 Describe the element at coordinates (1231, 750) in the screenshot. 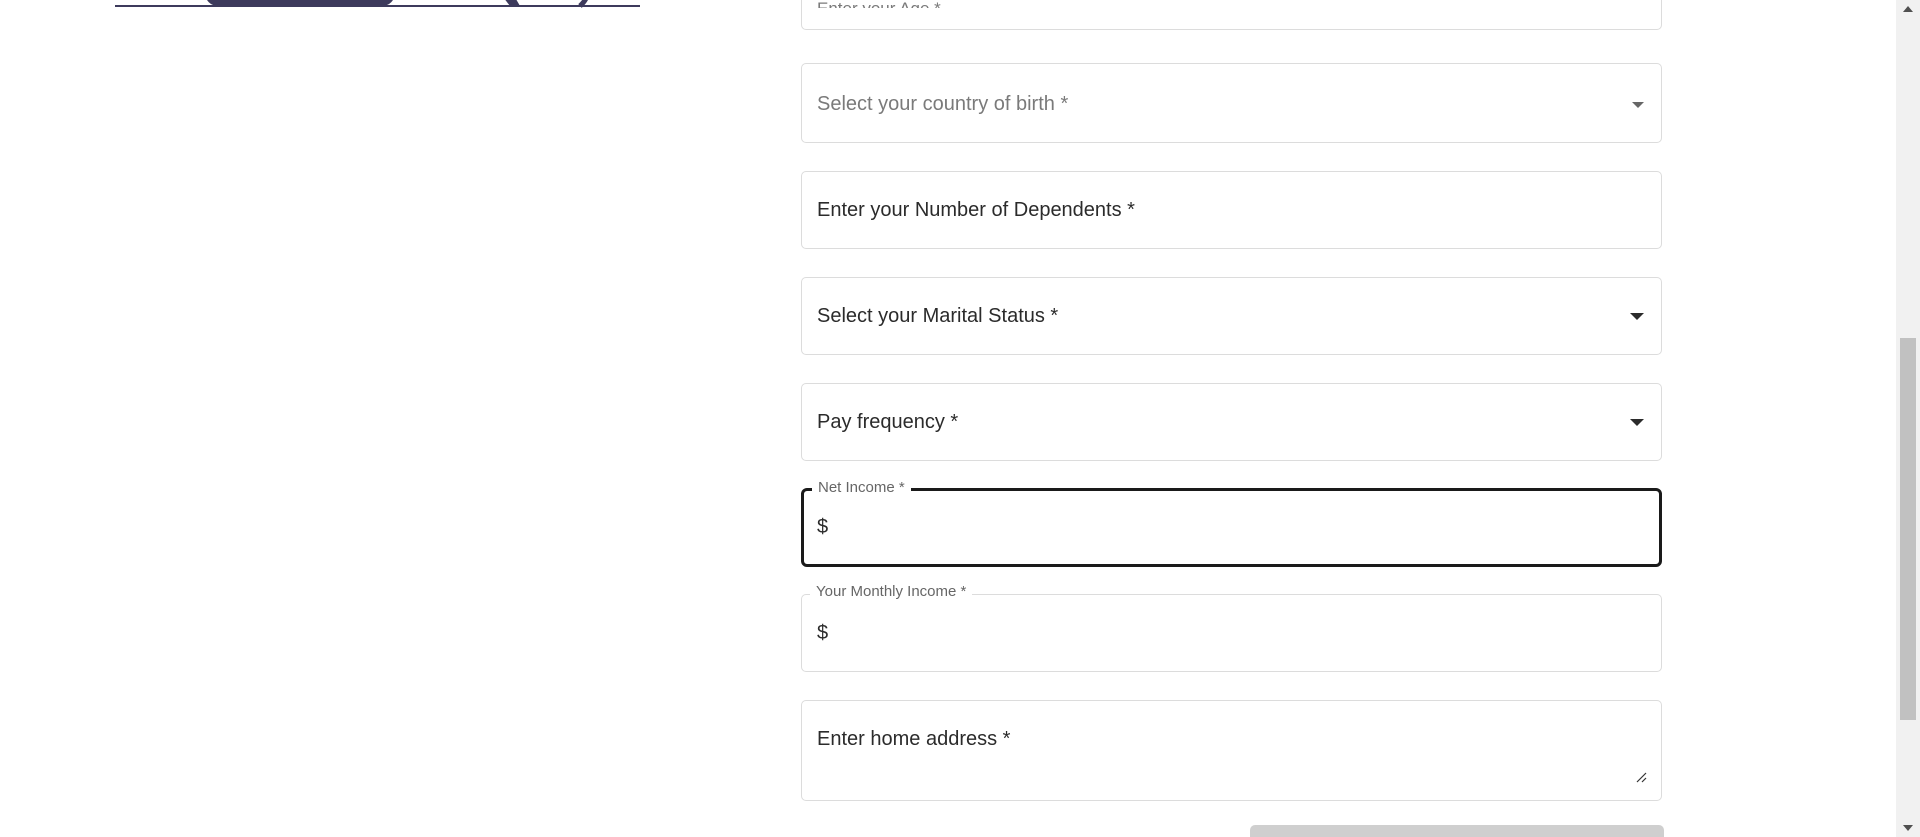

I see `home-address-textarea: Enter home address *` at that location.